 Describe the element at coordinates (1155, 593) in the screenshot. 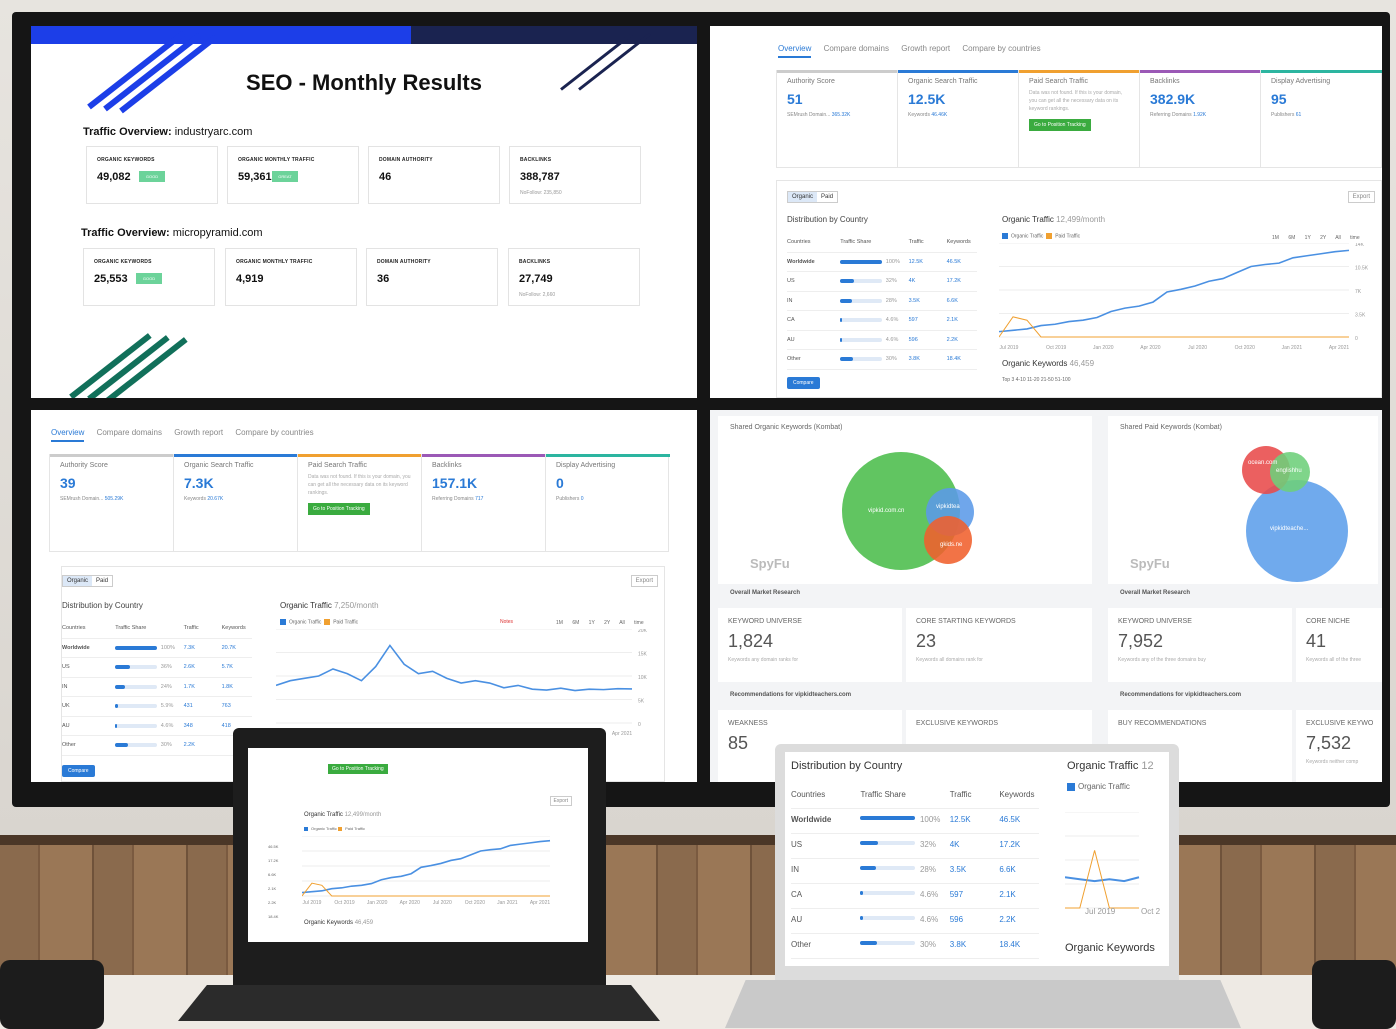

I see `market-research-heading: Overall Market Research` at that location.